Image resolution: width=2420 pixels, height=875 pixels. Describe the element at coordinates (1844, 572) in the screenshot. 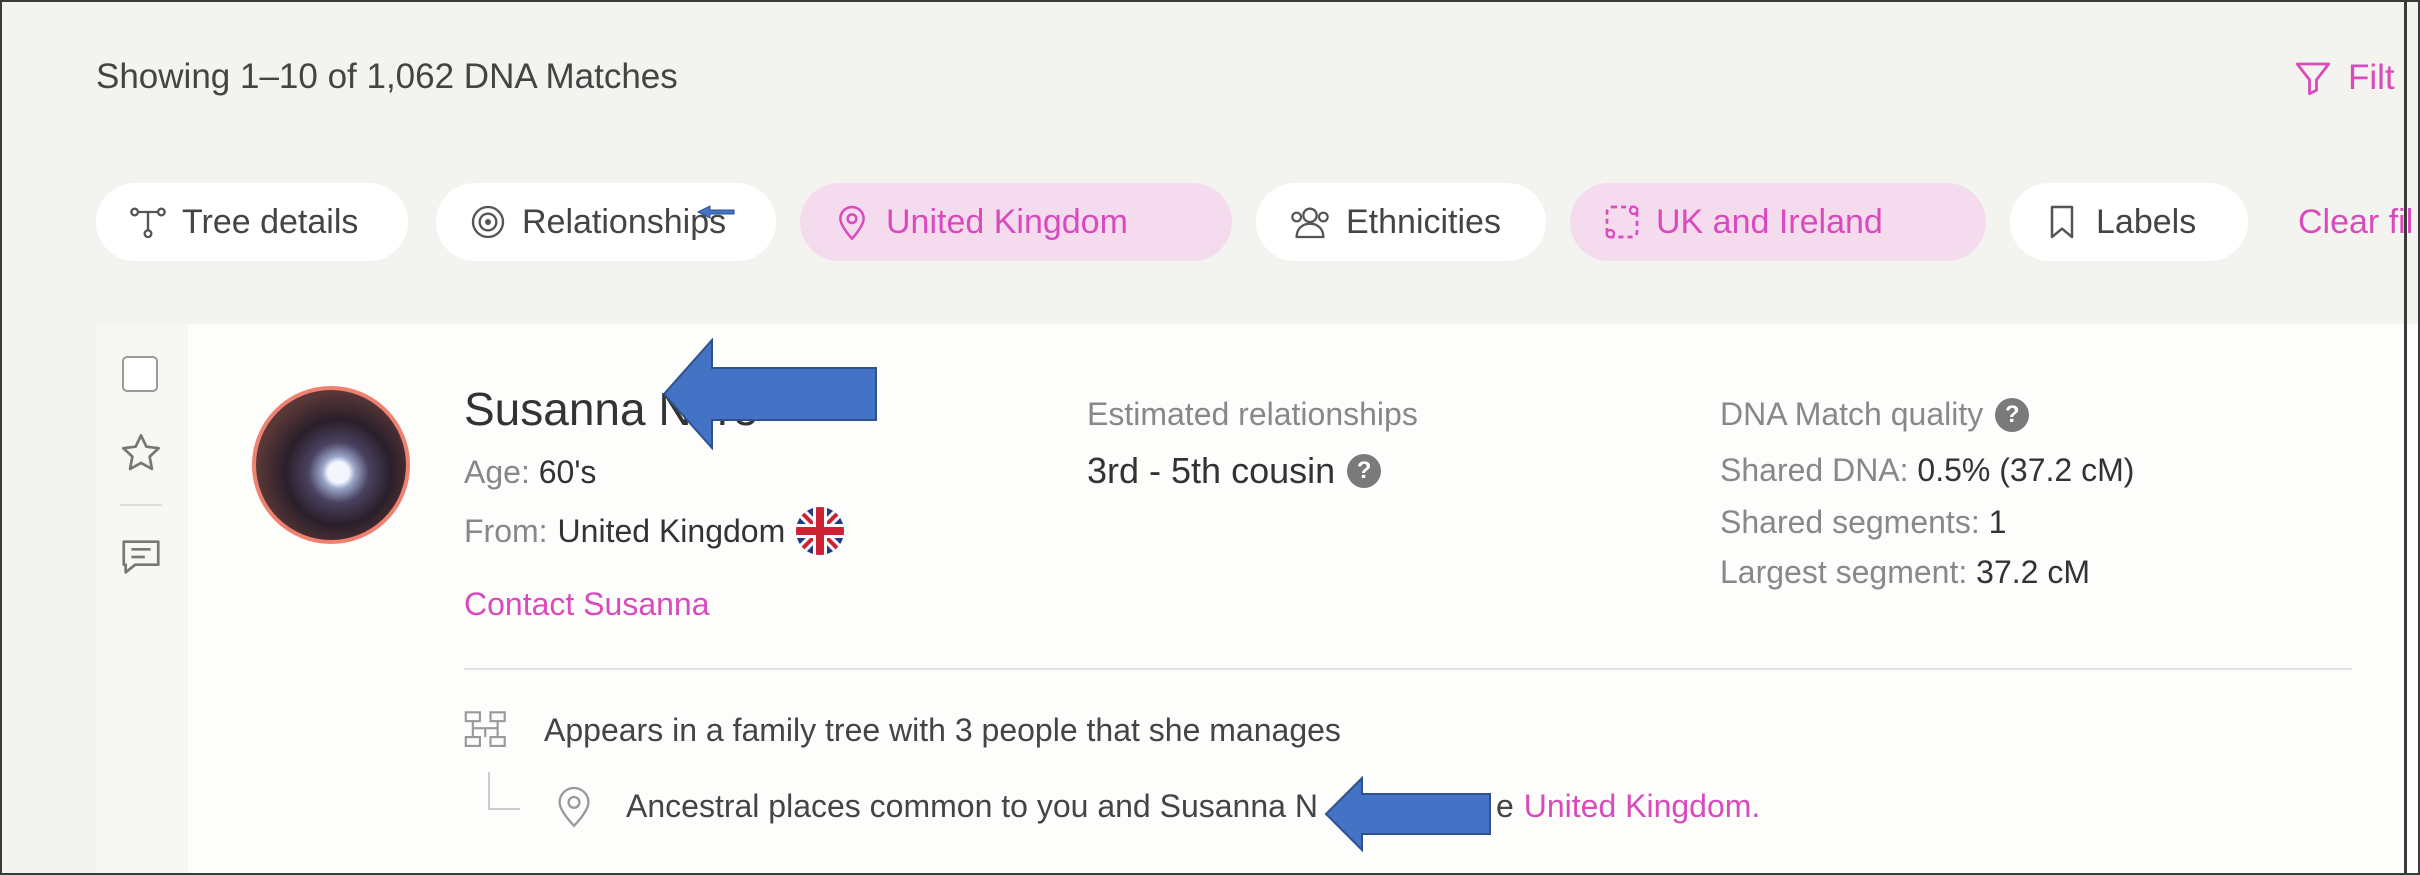

I see `largest-segment-label: Largest segment:` at that location.